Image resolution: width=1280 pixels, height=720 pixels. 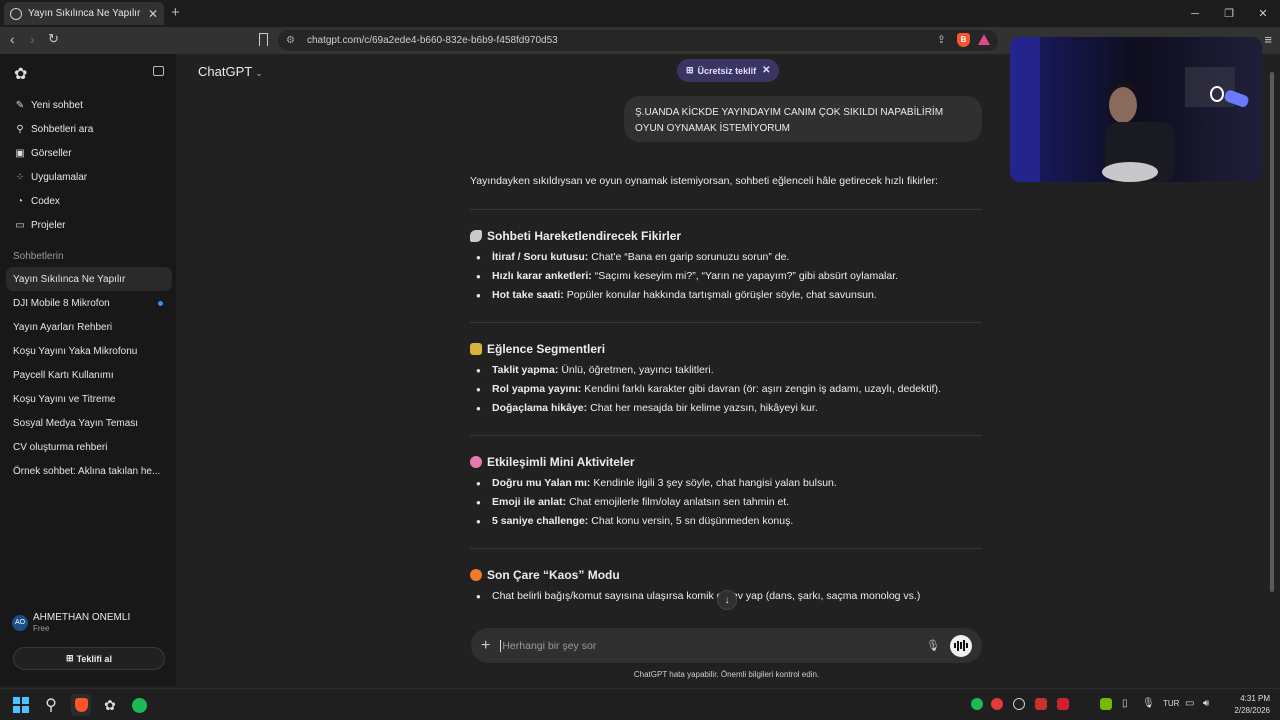 What do you see at coordinates (89, 447) in the screenshot?
I see `chat-history-item: CV oluşturma rehberi` at bounding box center [89, 447].